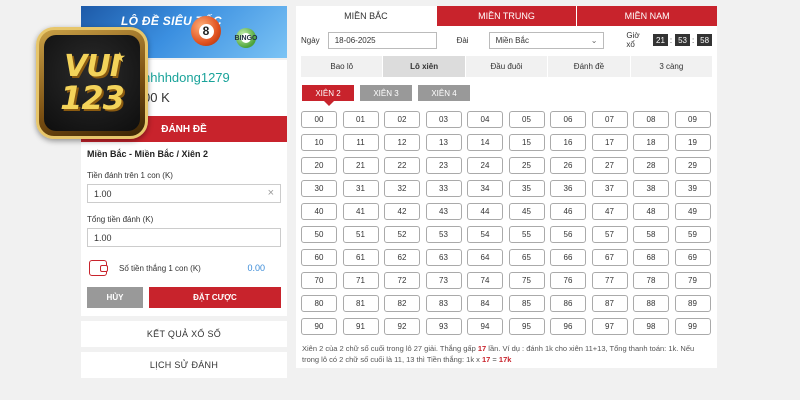 The height and width of the screenshot is (400, 800). I want to click on number-cell: 38, so click(651, 188).